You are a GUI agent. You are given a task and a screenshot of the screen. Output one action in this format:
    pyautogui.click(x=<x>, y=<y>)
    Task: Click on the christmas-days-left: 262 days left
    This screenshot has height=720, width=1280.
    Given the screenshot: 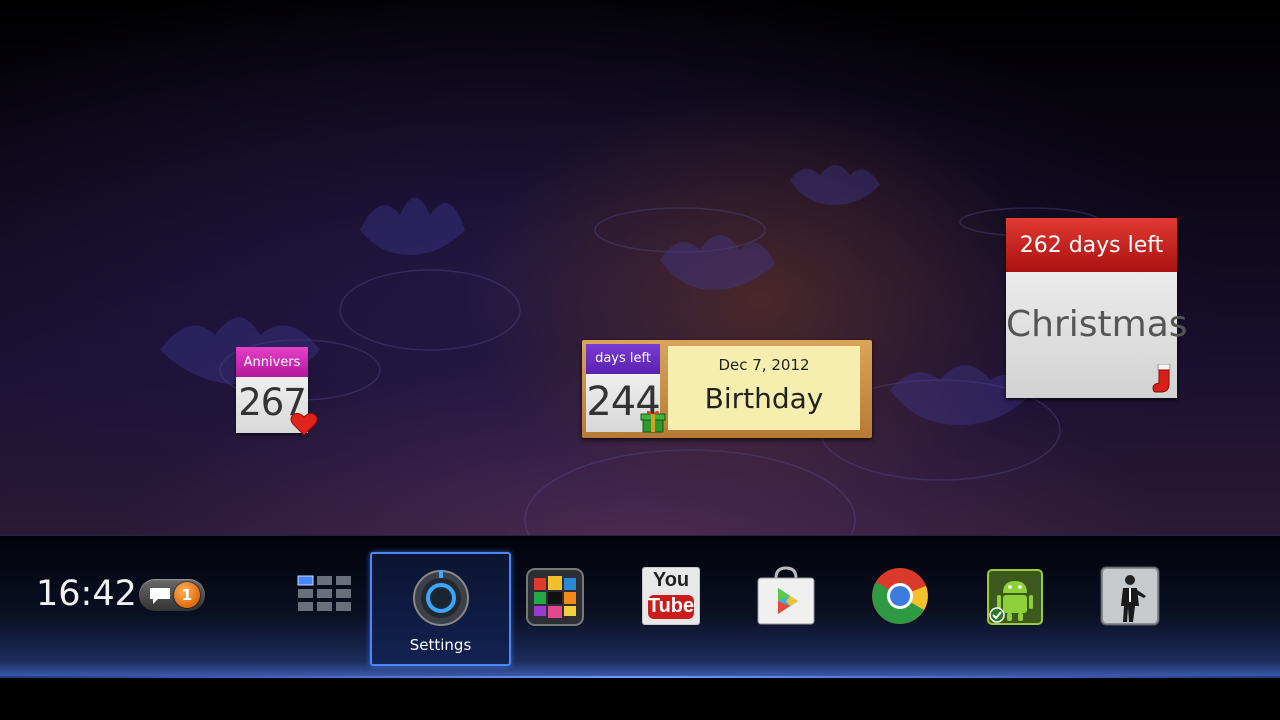 What is the action you would take?
    pyautogui.click(x=1091, y=245)
    